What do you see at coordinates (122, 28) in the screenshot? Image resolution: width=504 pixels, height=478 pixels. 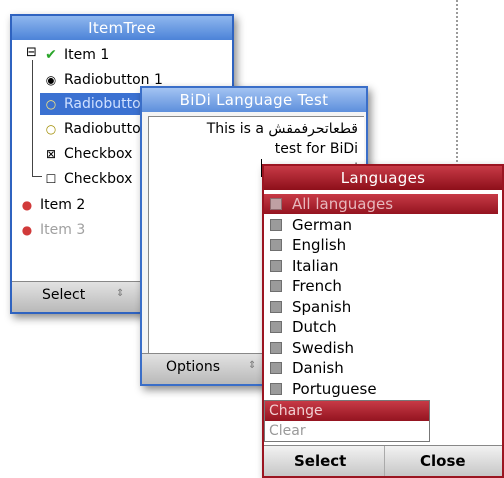 I see `itemtree-title: ItemTree` at bounding box center [122, 28].